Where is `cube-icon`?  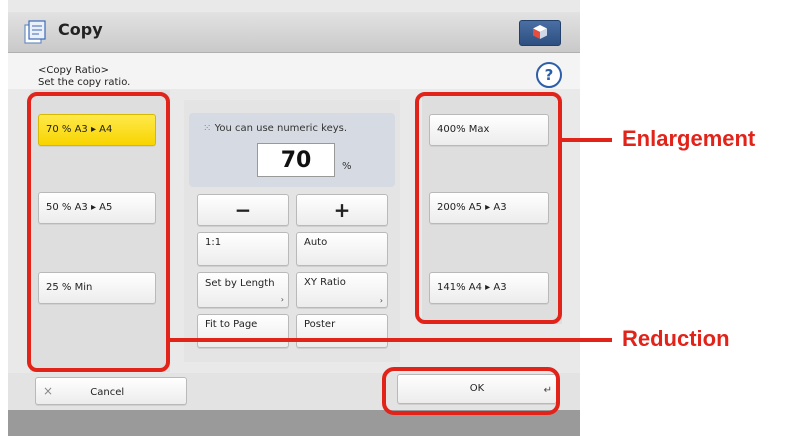 cube-icon is located at coordinates (540, 32).